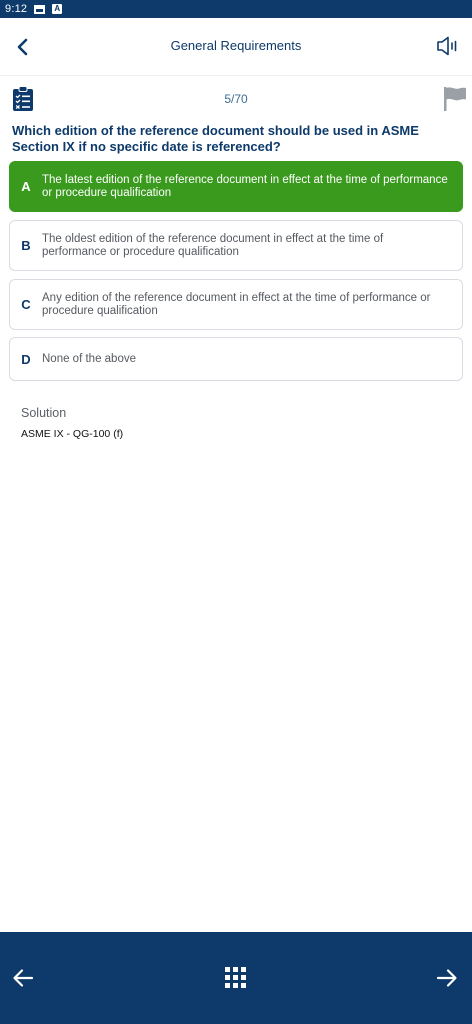 The image size is (472, 1024). What do you see at coordinates (26, 245) in the screenshot?
I see `option-letter: B` at bounding box center [26, 245].